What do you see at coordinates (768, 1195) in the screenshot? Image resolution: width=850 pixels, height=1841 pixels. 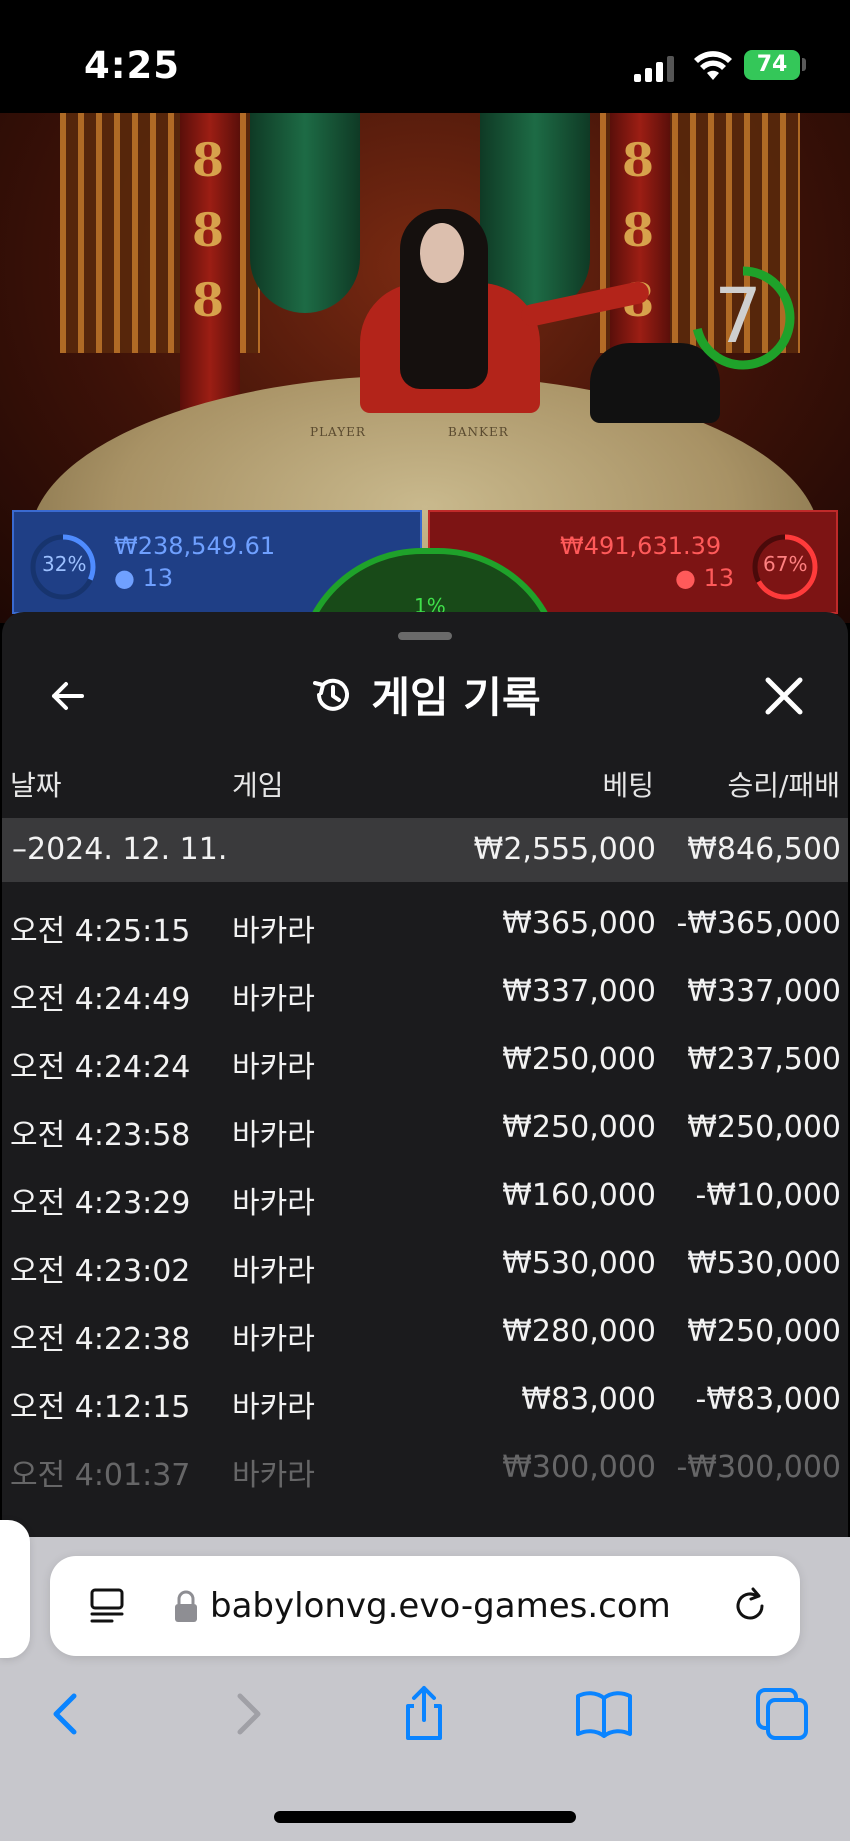 I see `row-winloss: -₩10,000` at bounding box center [768, 1195].